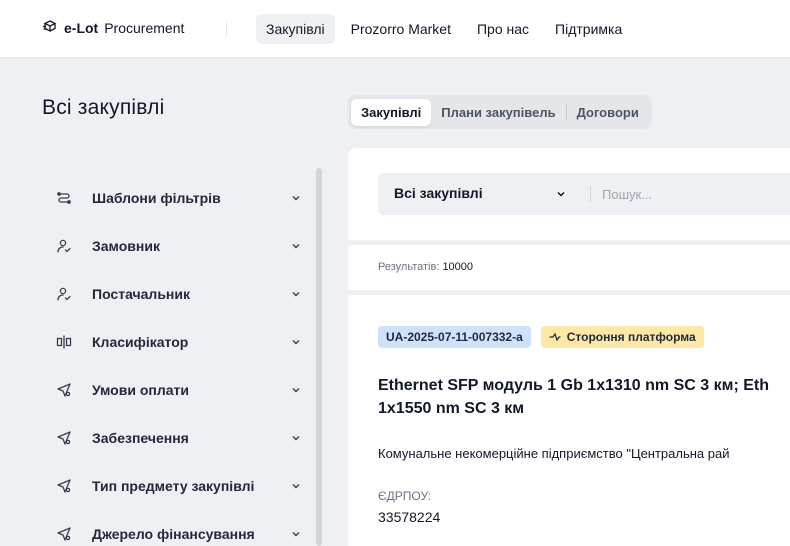 This screenshot has width=790, height=546. I want to click on page-title: Всі закупівлі, so click(103, 107).